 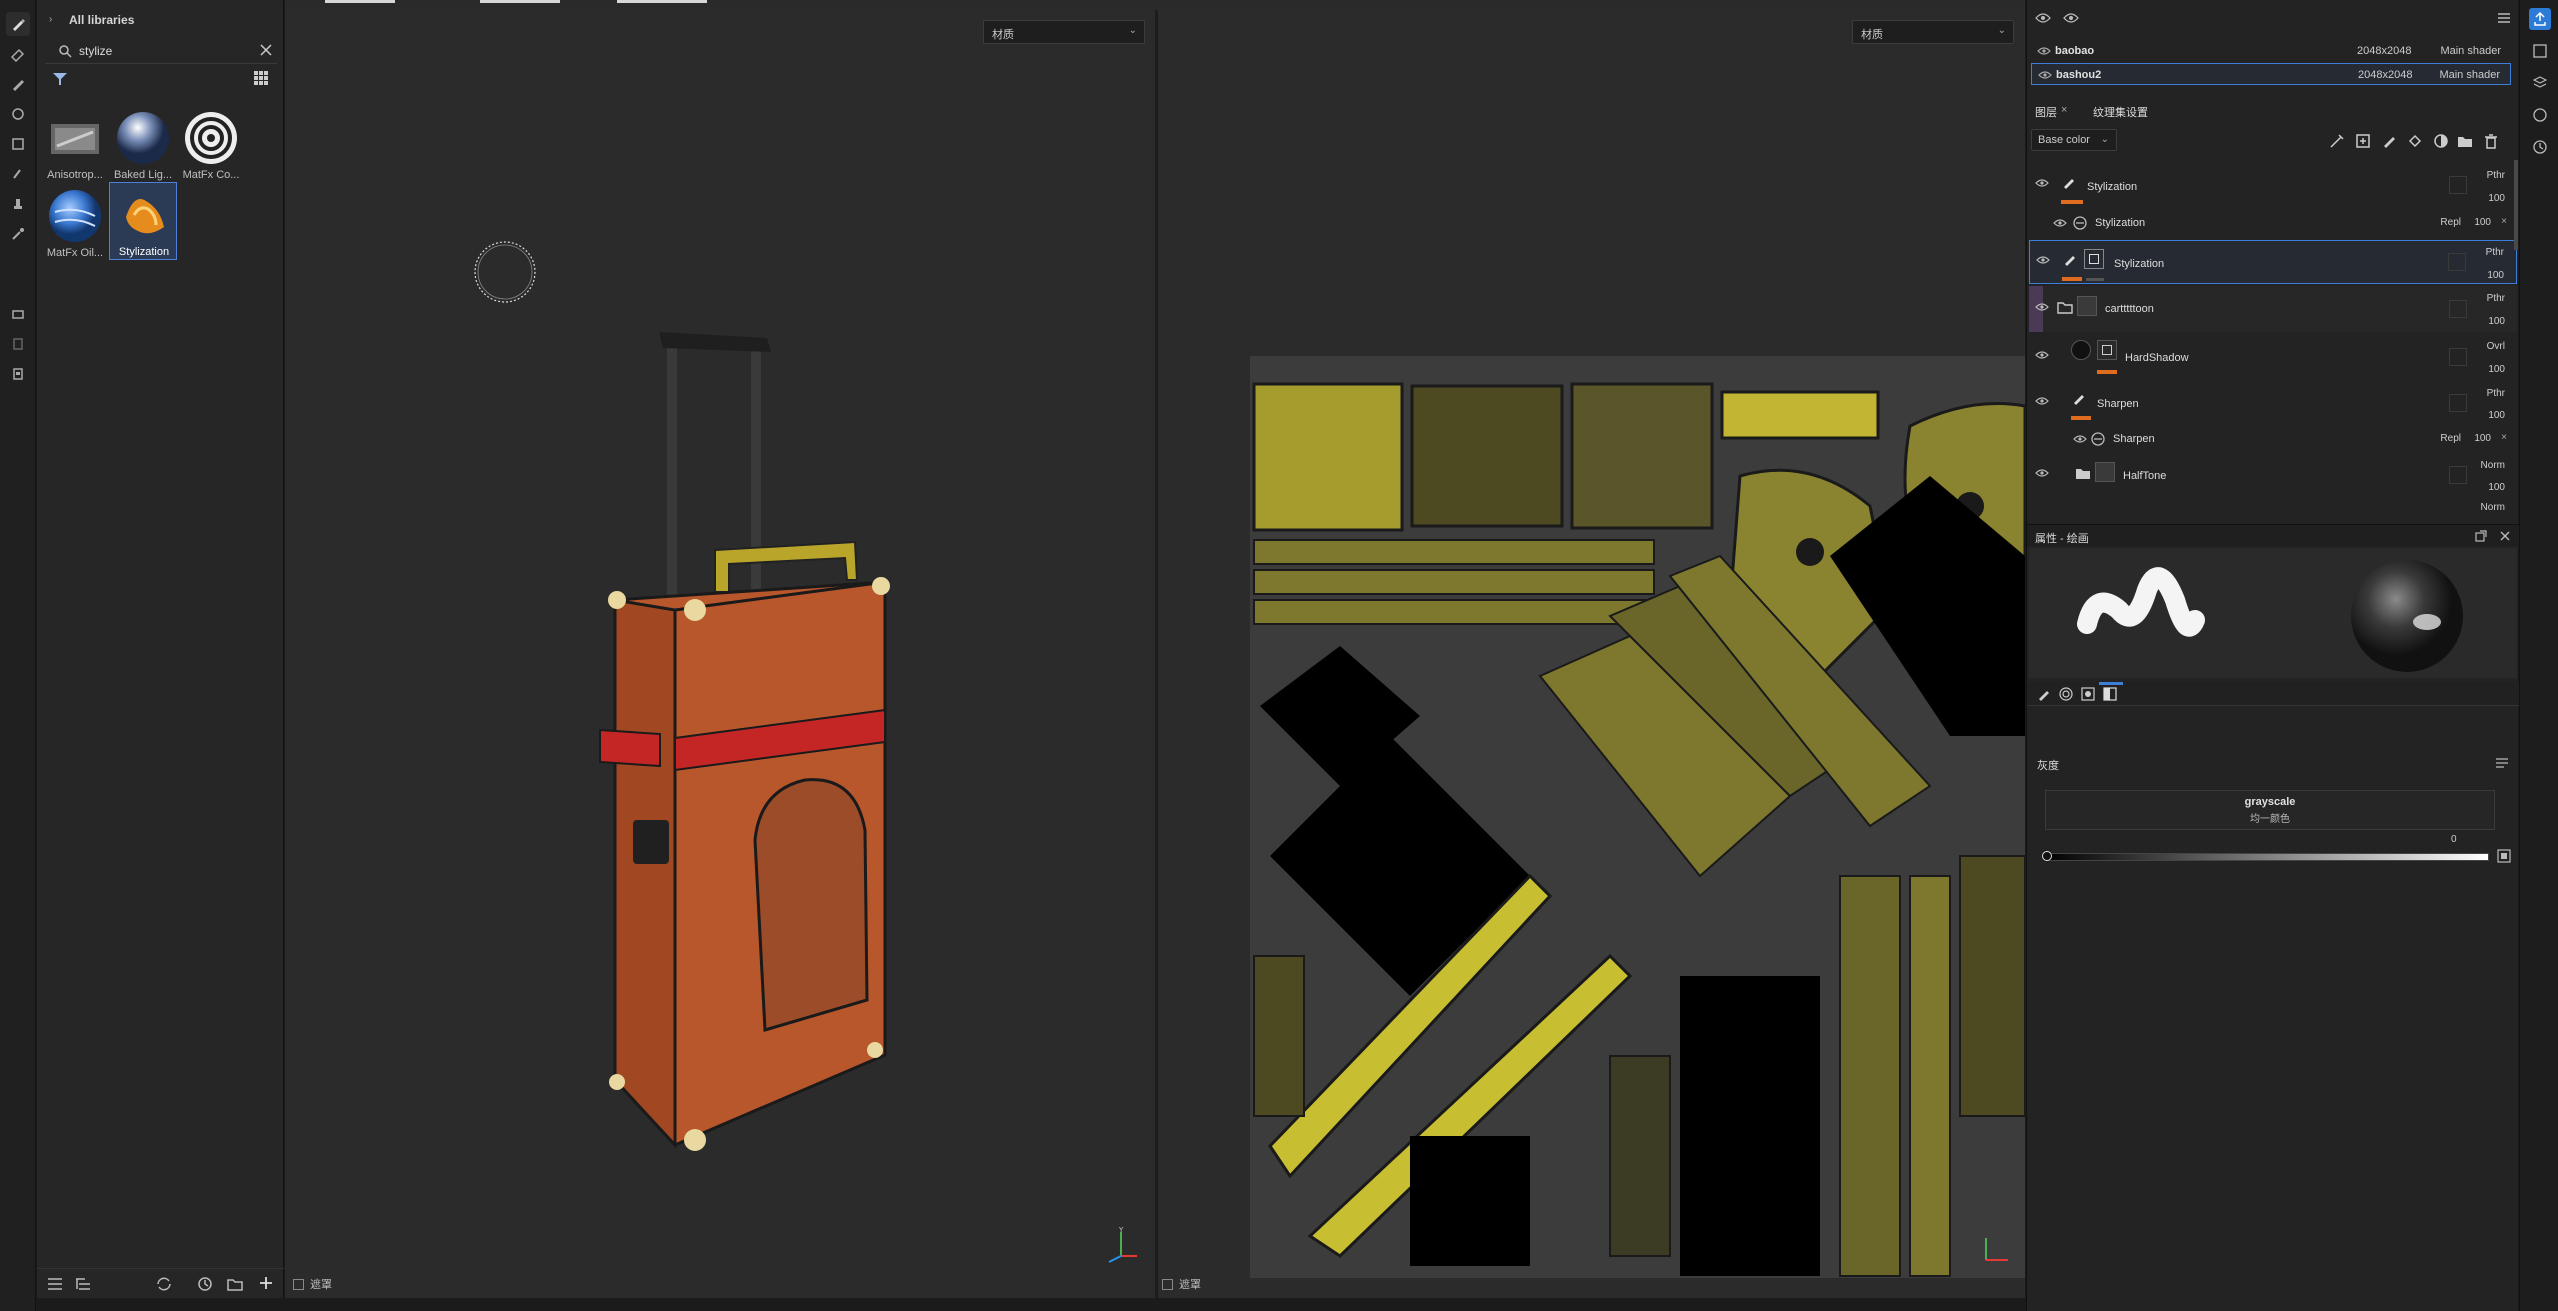 I want to click on material-dropdown-2d: 材质 ⌄, so click(x=1933, y=32).